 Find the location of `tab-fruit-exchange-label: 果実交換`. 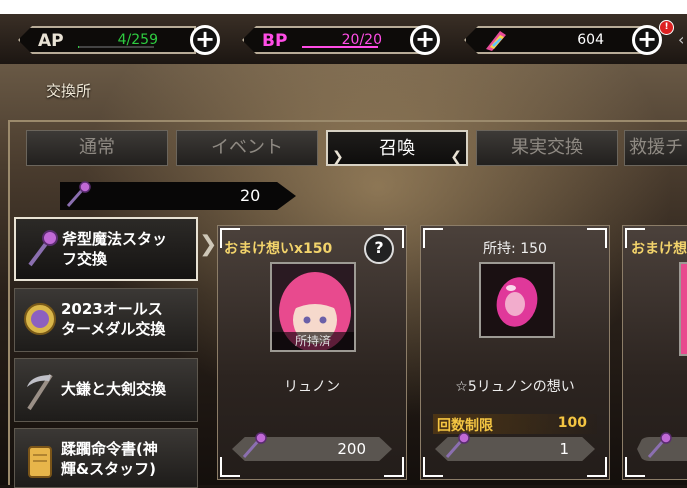

tab-fruit-exchange-label: 果実交換 is located at coordinates (547, 147).